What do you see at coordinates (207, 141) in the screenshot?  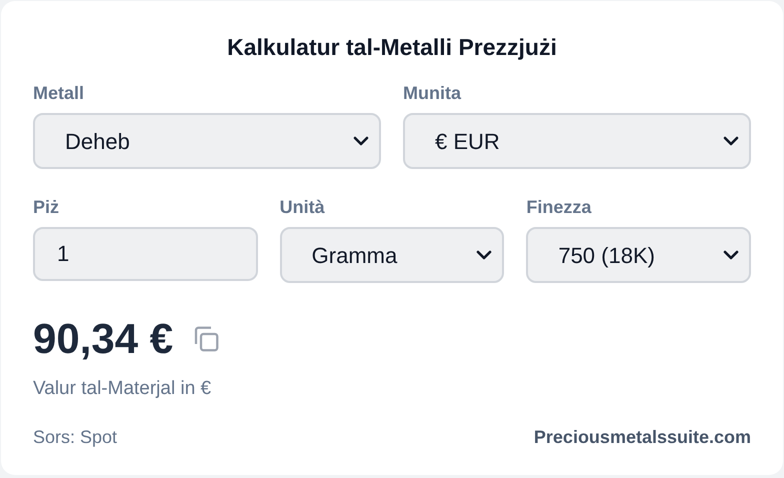 I see `dropdown-select: Deheb` at bounding box center [207, 141].